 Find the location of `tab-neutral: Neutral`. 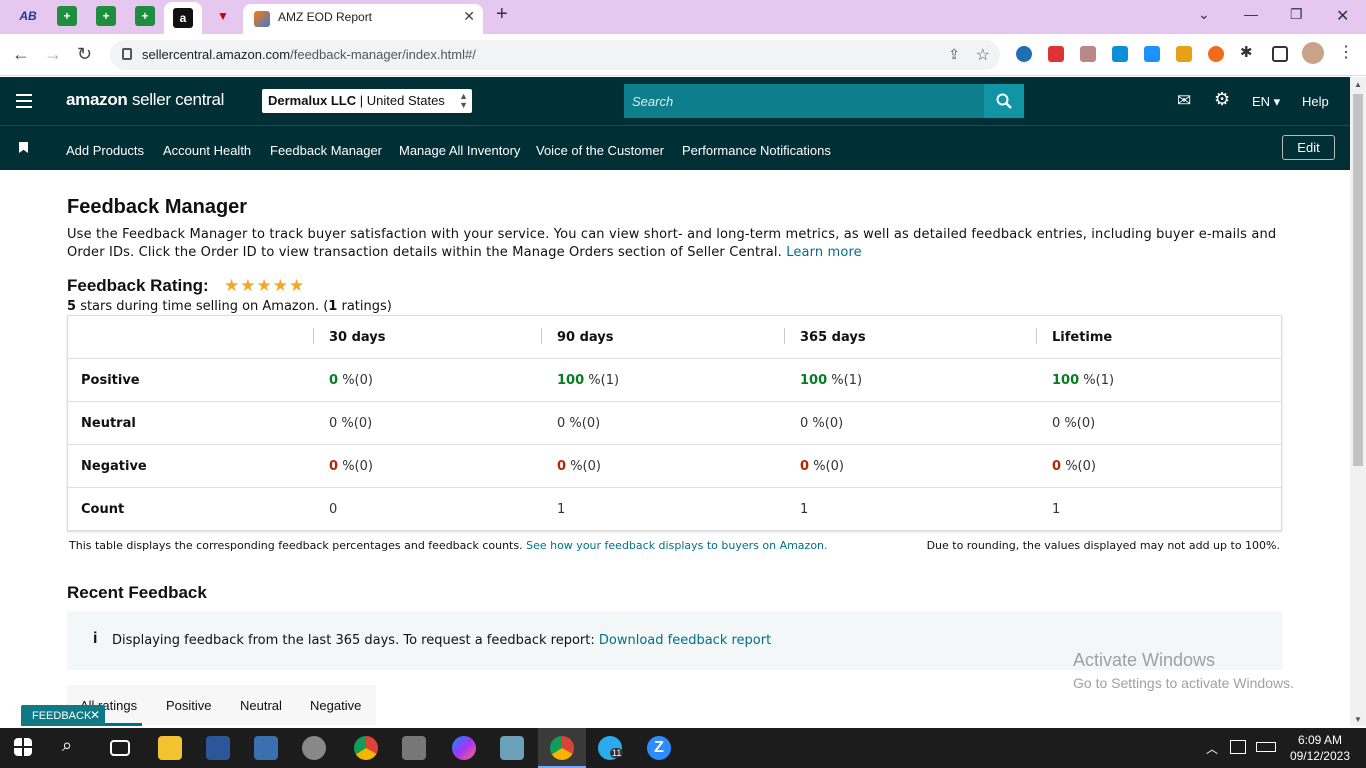

tab-neutral: Neutral is located at coordinates (261, 705).